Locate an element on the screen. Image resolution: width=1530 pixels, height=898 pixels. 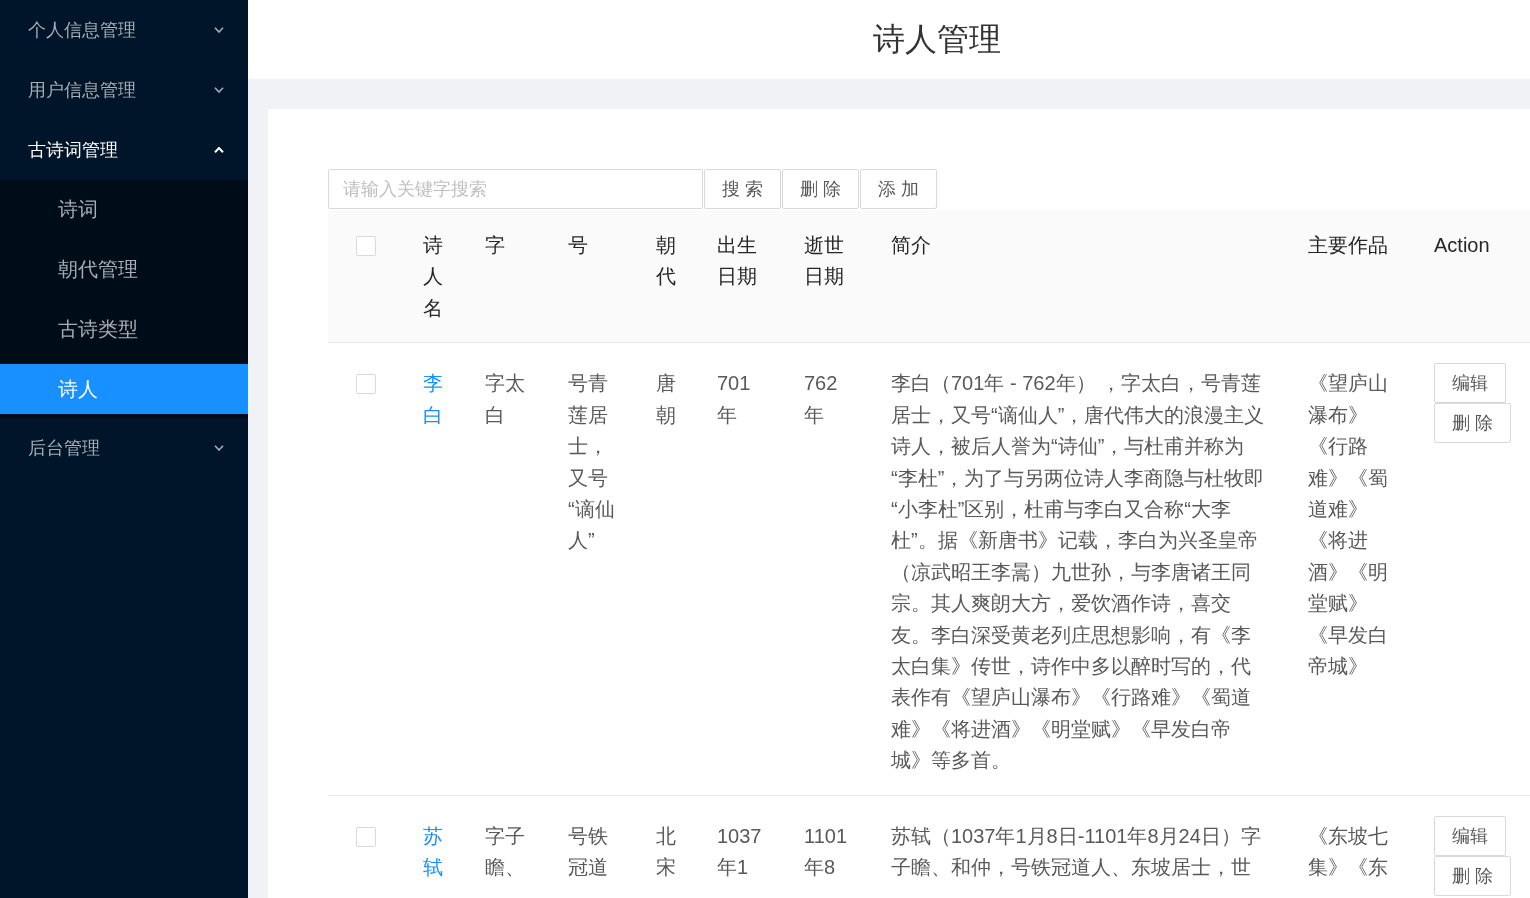
column-header: Action is located at coordinates (1462, 245).